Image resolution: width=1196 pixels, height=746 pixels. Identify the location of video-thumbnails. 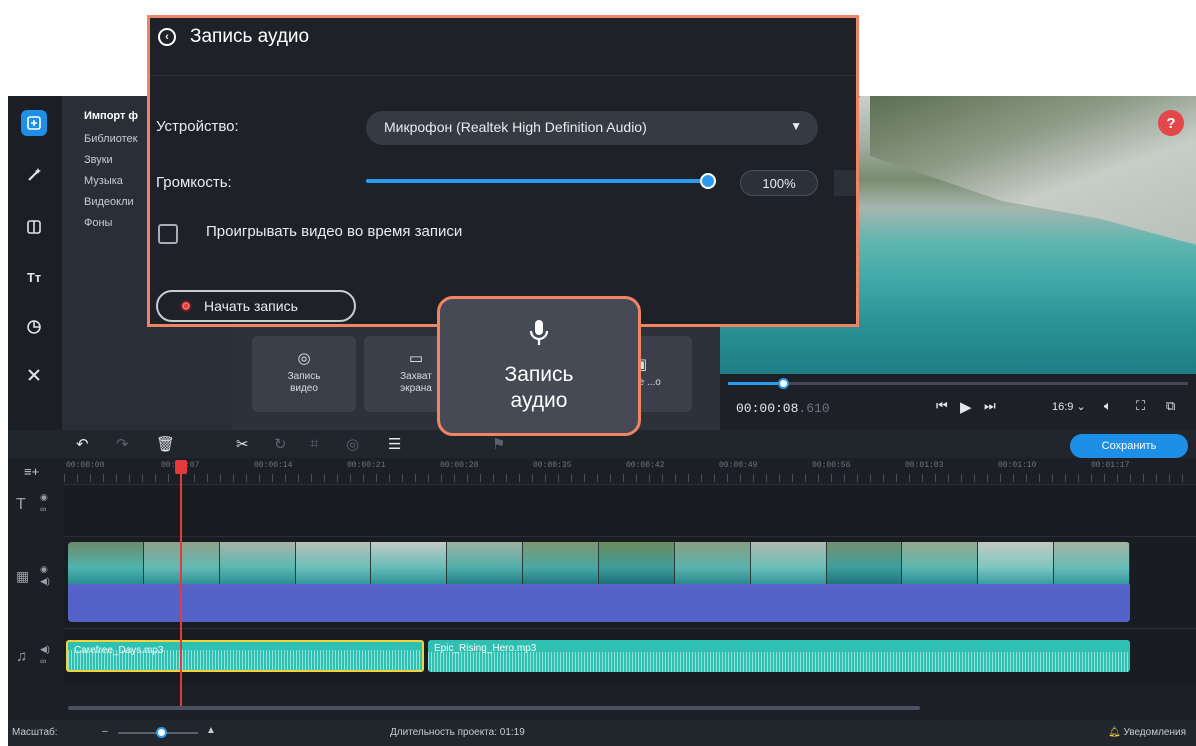
(599, 563).